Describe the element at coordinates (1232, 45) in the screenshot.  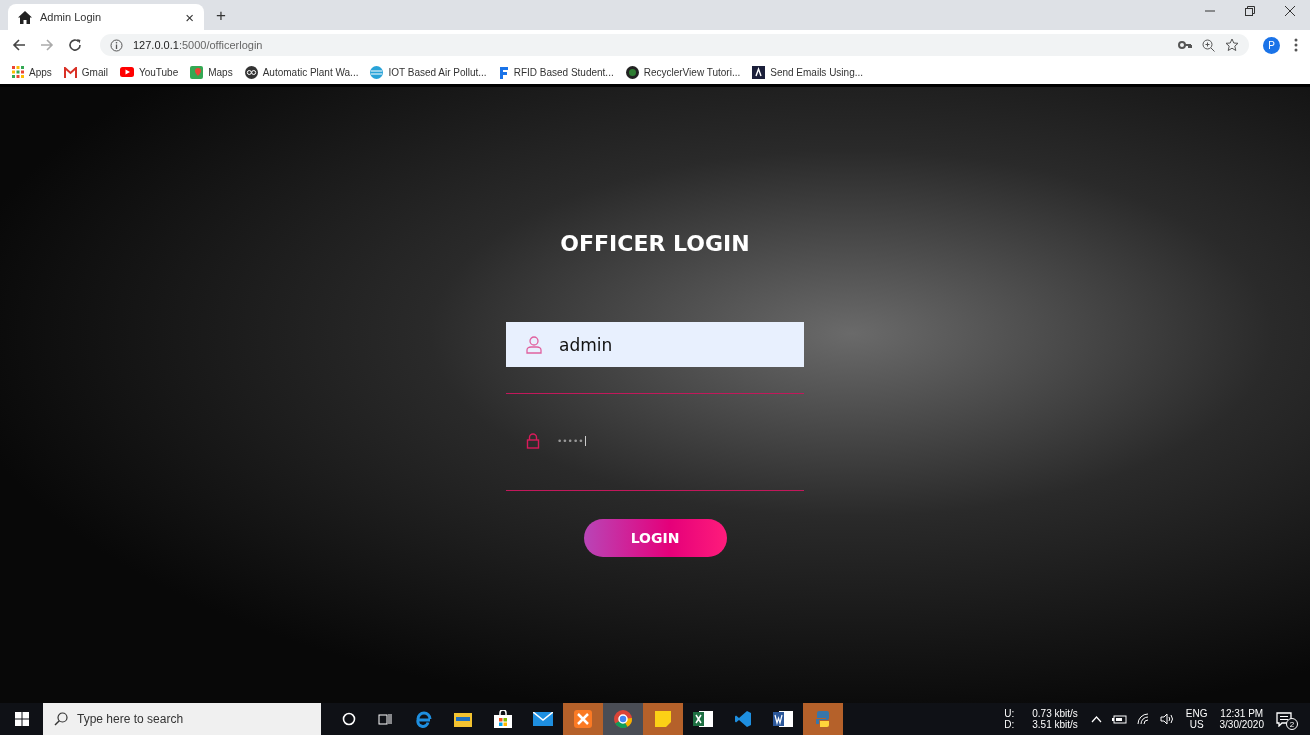
I see `star-icon` at that location.